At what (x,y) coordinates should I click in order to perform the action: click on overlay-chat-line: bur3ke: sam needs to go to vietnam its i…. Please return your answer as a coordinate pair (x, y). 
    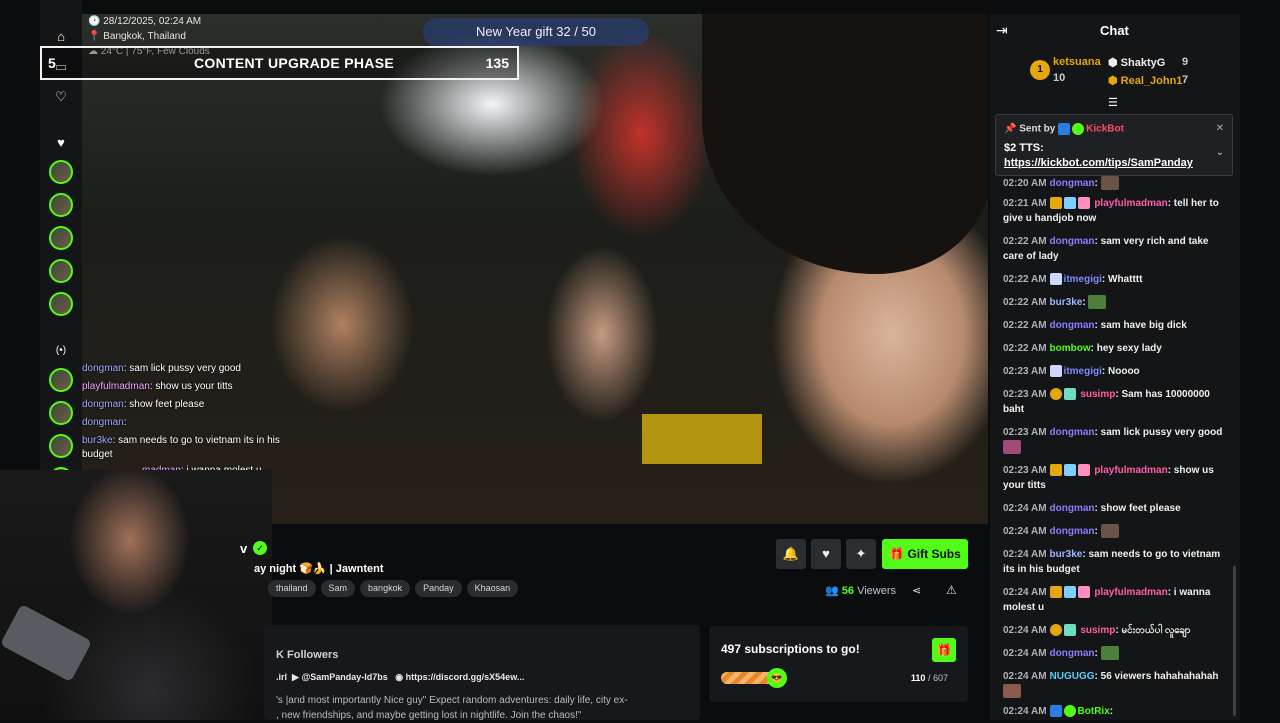
    Looking at the image, I should click on (181, 447).